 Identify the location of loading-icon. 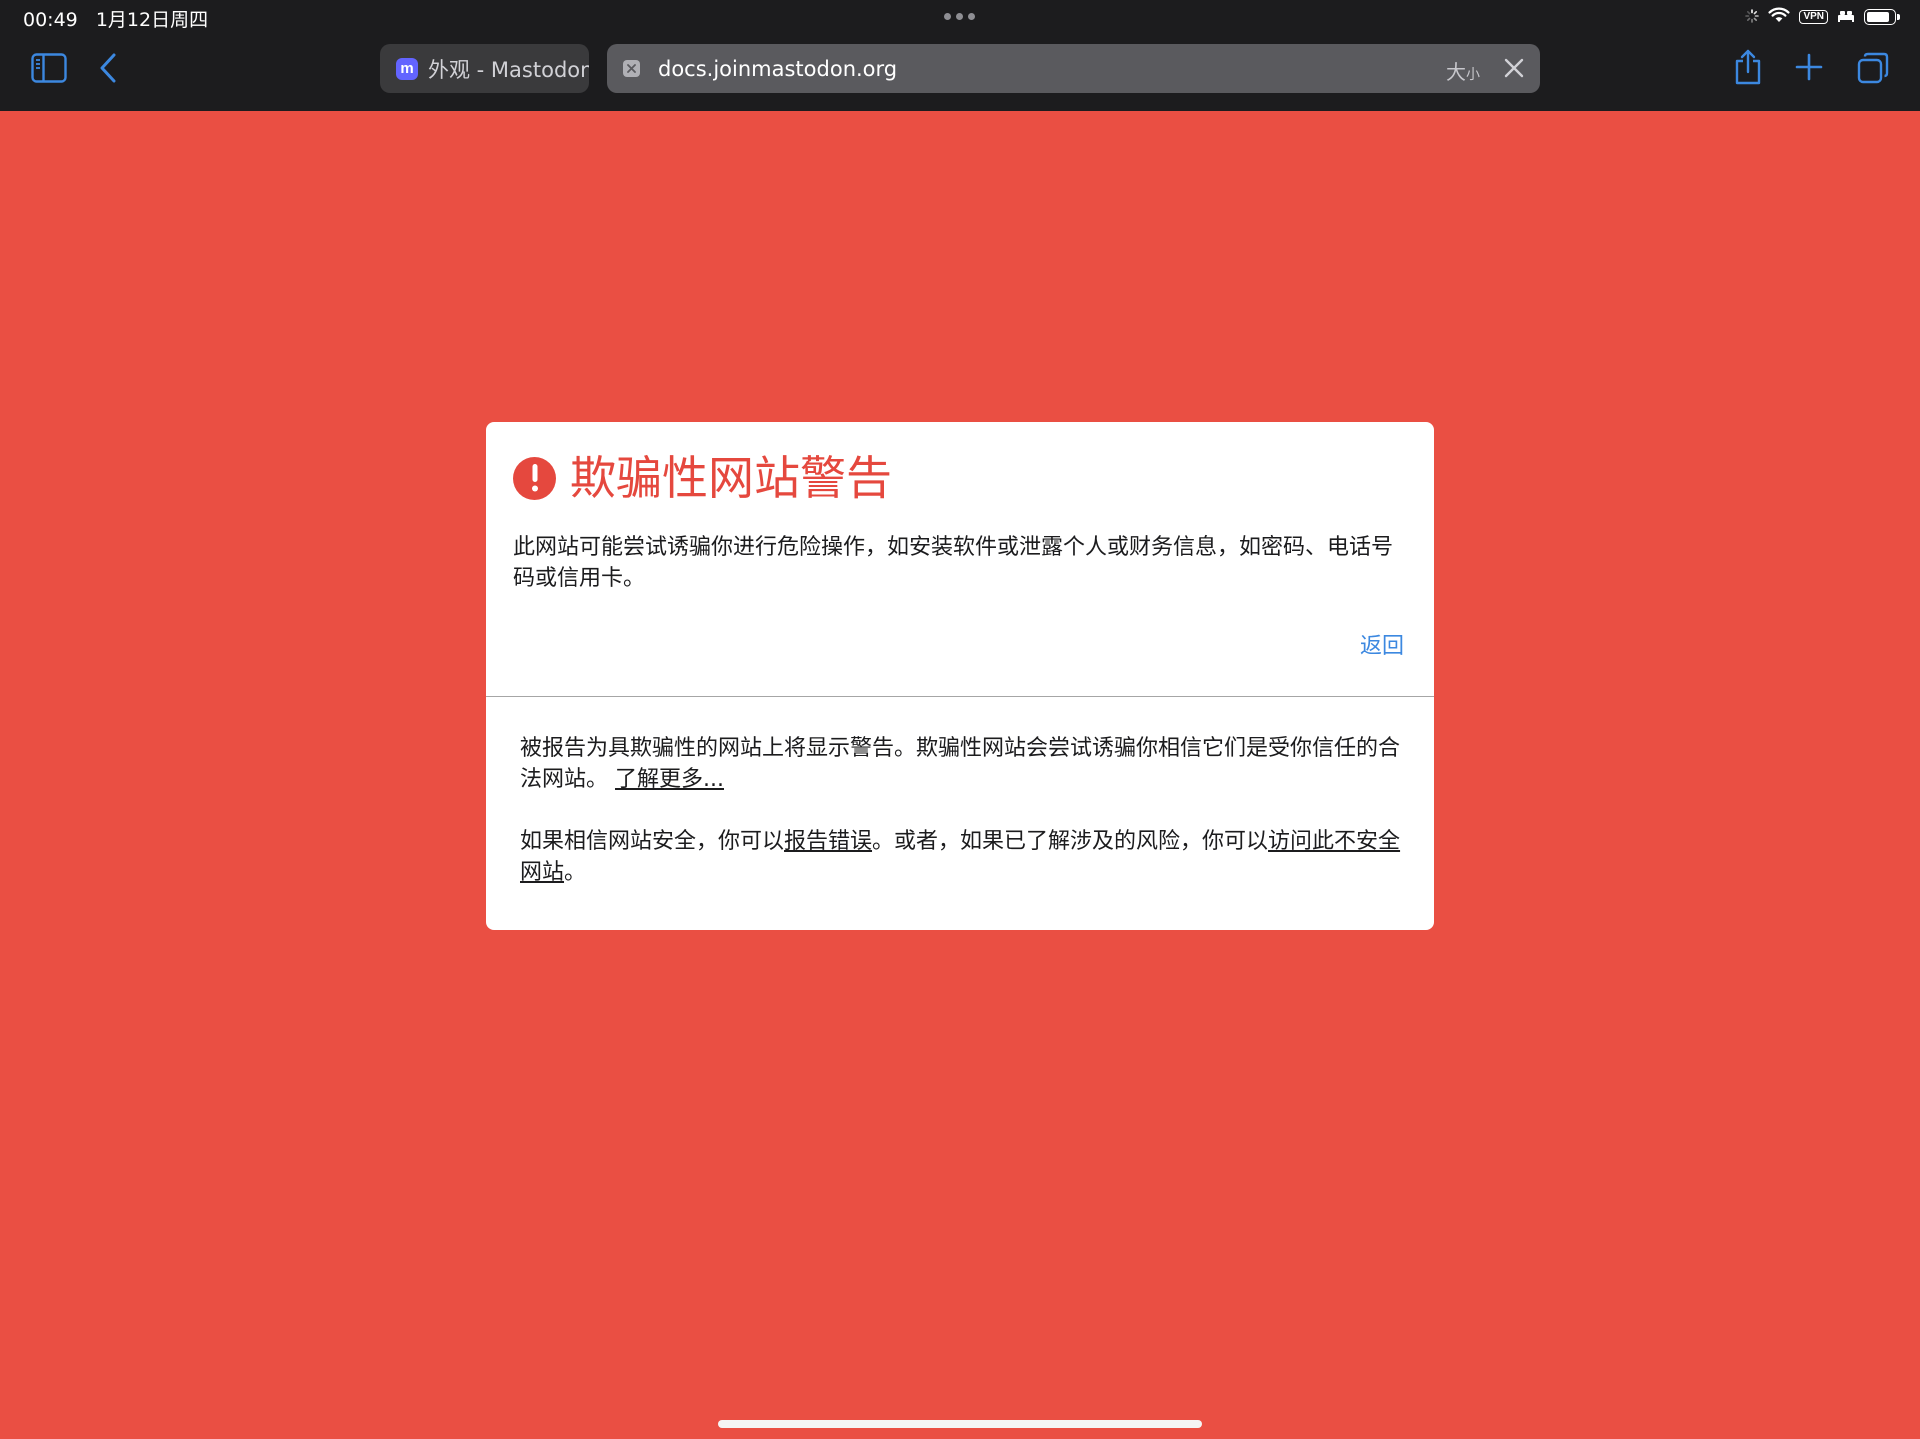
(1752, 17).